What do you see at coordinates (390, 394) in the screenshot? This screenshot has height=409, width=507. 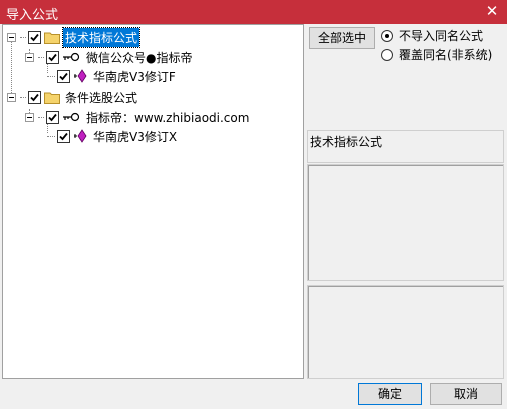 I see `ok-button: 确定` at bounding box center [390, 394].